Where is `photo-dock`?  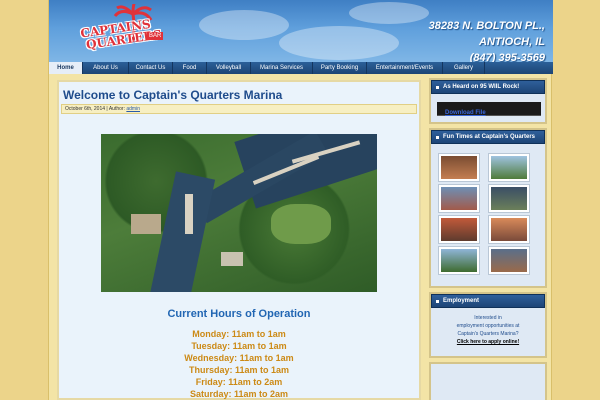 photo-dock is located at coordinates (189, 214).